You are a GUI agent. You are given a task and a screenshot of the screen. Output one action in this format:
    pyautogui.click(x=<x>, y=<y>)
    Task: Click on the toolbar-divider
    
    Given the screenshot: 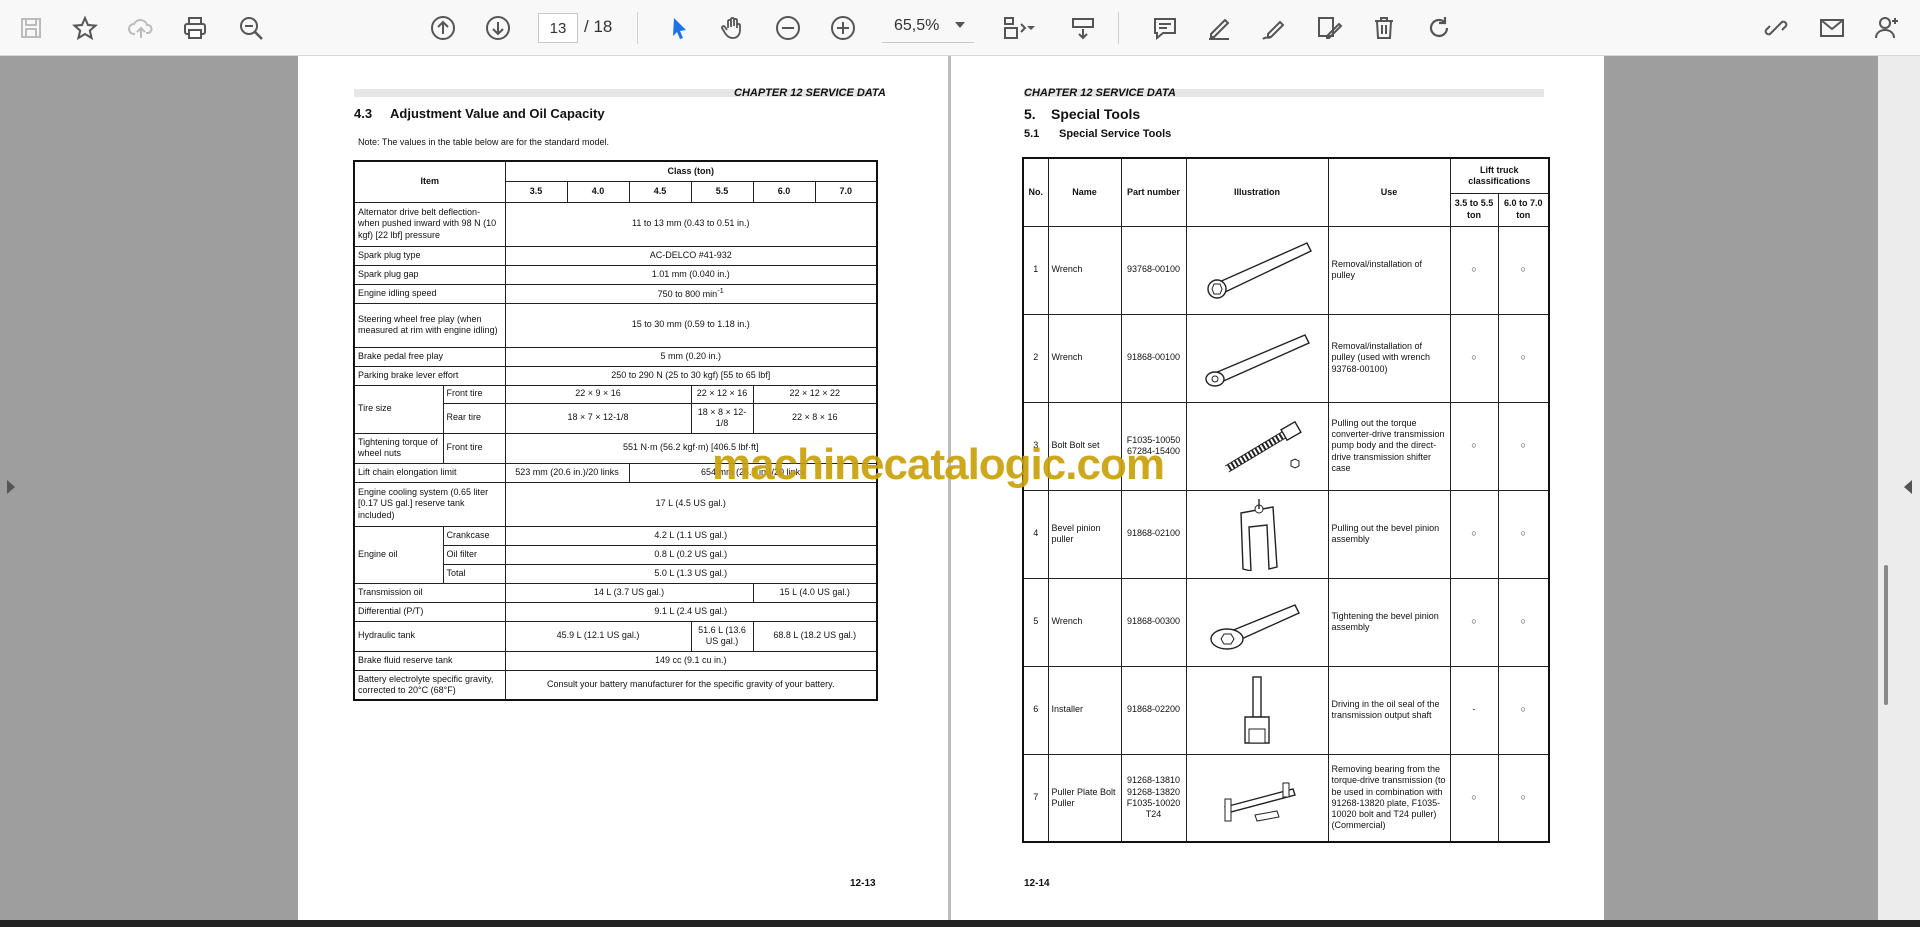 What is the action you would take?
    pyautogui.click(x=1118, y=28)
    